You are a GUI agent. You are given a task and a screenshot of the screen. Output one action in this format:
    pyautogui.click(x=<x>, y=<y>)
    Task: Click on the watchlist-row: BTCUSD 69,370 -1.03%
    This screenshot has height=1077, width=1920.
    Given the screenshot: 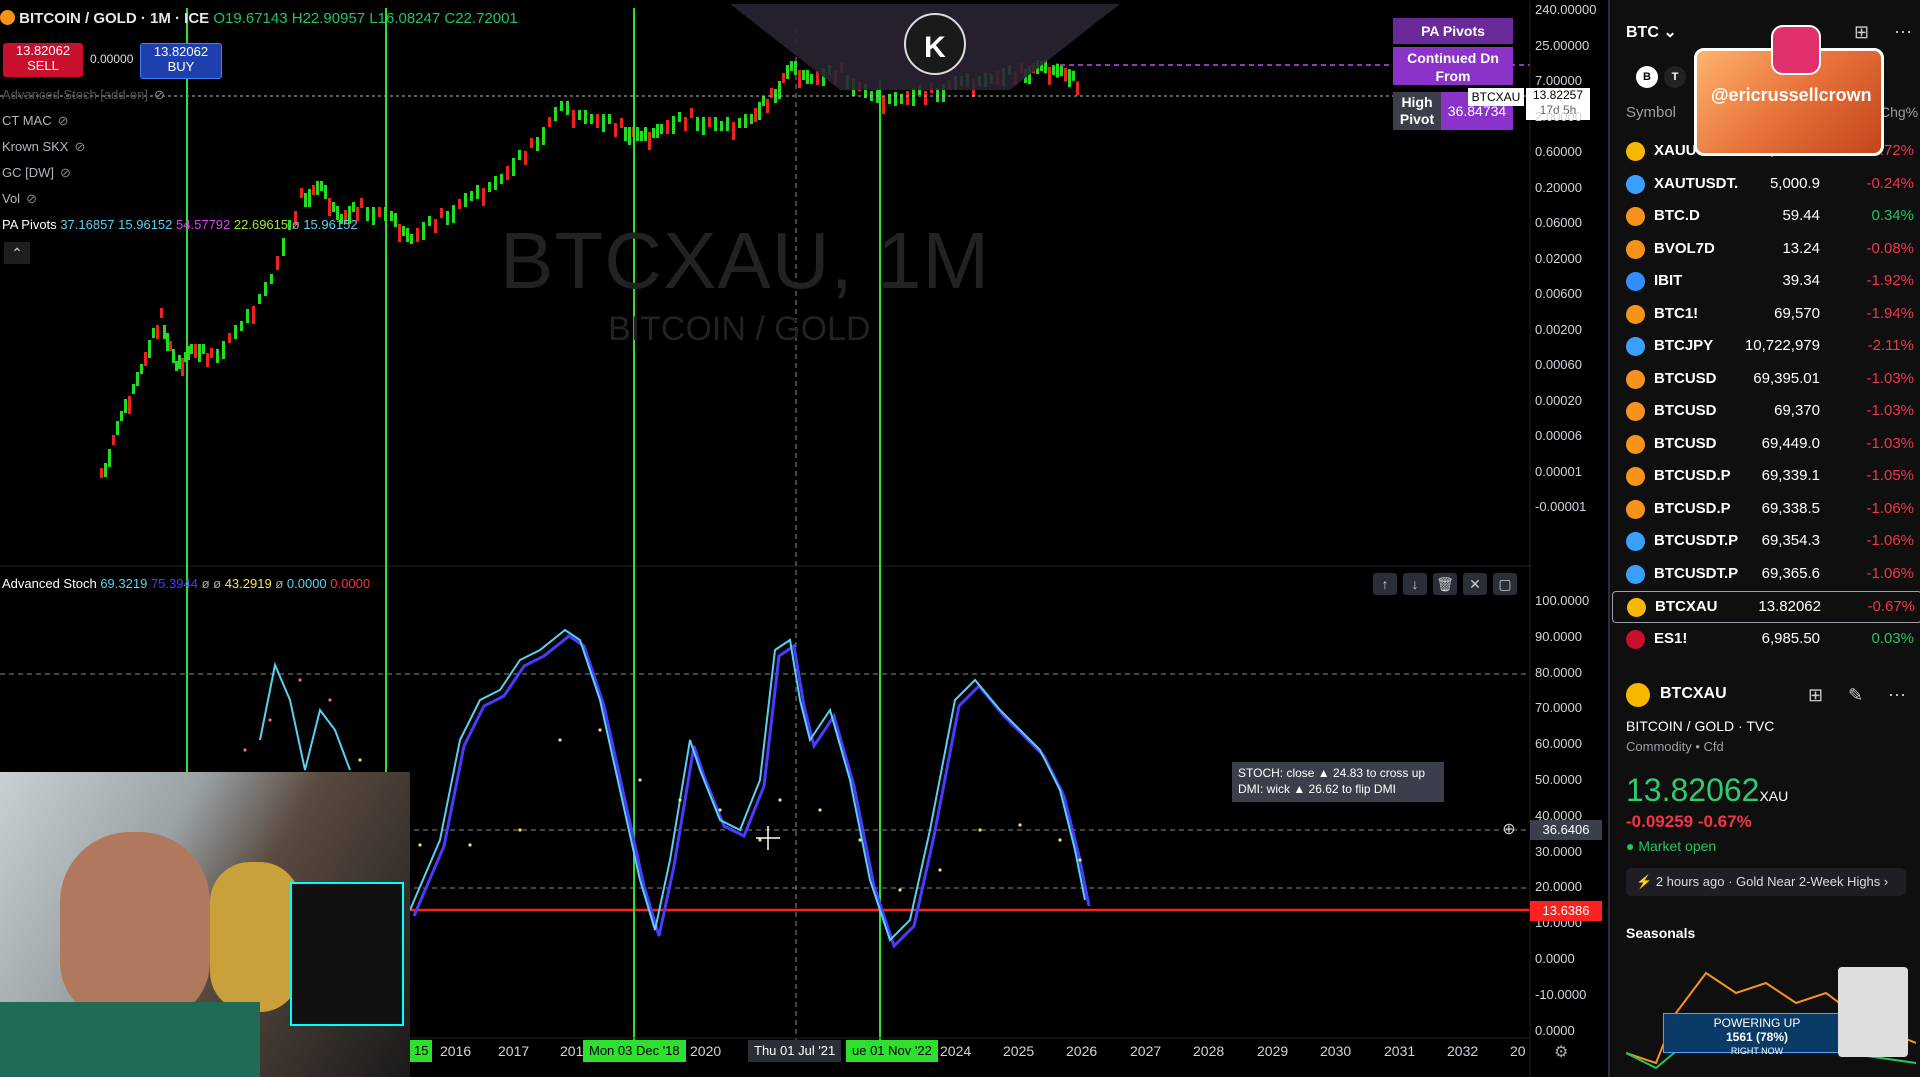 What is the action you would take?
    pyautogui.click(x=1766, y=411)
    